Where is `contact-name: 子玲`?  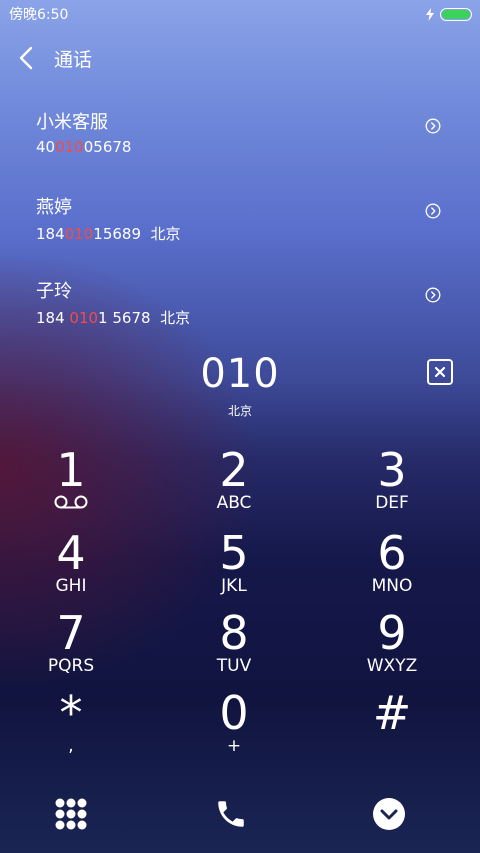 contact-name: 子玲 is located at coordinates (54, 291).